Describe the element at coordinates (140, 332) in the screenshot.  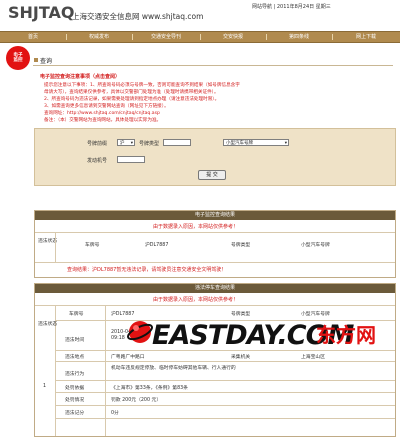
I see `eastday-globe-icon` at that location.